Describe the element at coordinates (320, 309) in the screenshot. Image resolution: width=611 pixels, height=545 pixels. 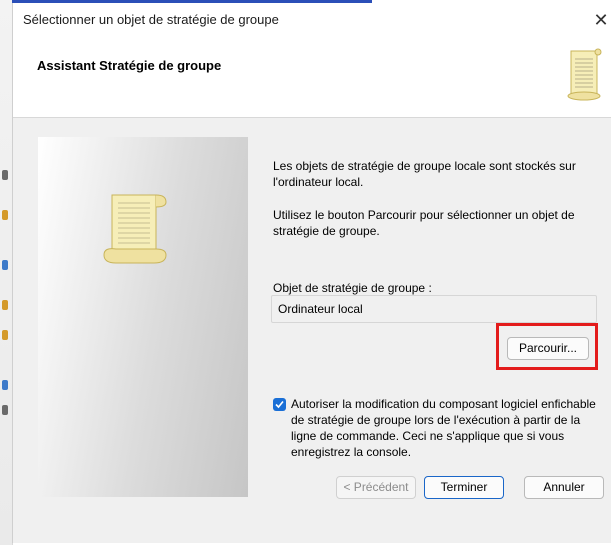
I see `gpo-field-value: Ordinateur local` at that location.